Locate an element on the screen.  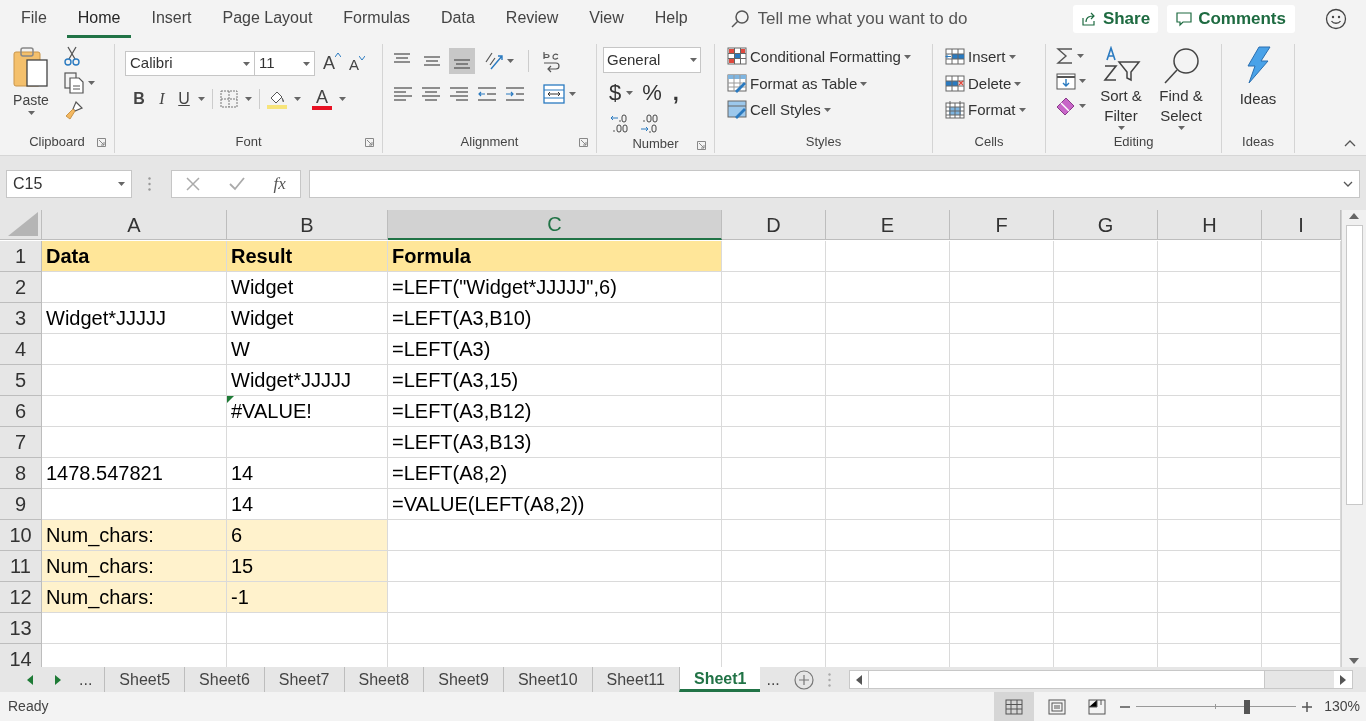
horizontal-scrollbar is located at coordinates (1100, 679).